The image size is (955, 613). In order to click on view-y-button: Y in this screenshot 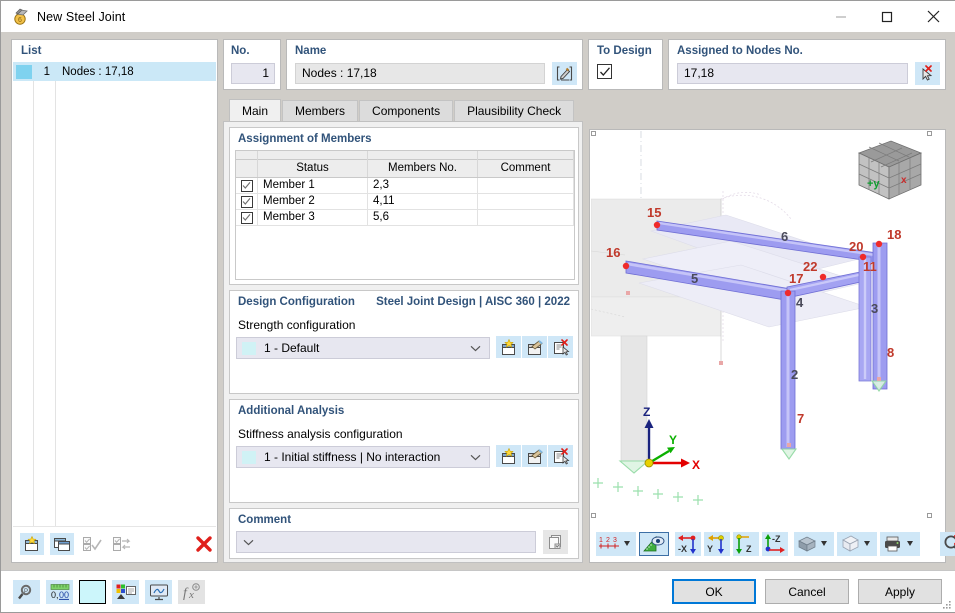, I will do `click(717, 544)`.